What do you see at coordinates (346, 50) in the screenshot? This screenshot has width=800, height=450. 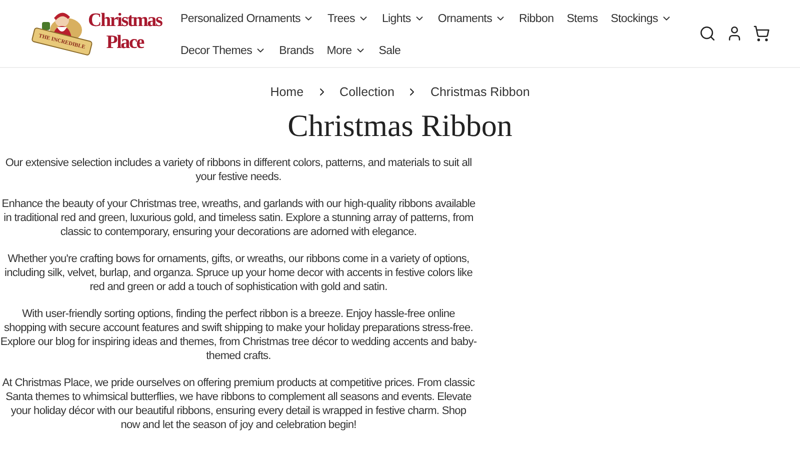 I see `nav-link: More` at bounding box center [346, 50].